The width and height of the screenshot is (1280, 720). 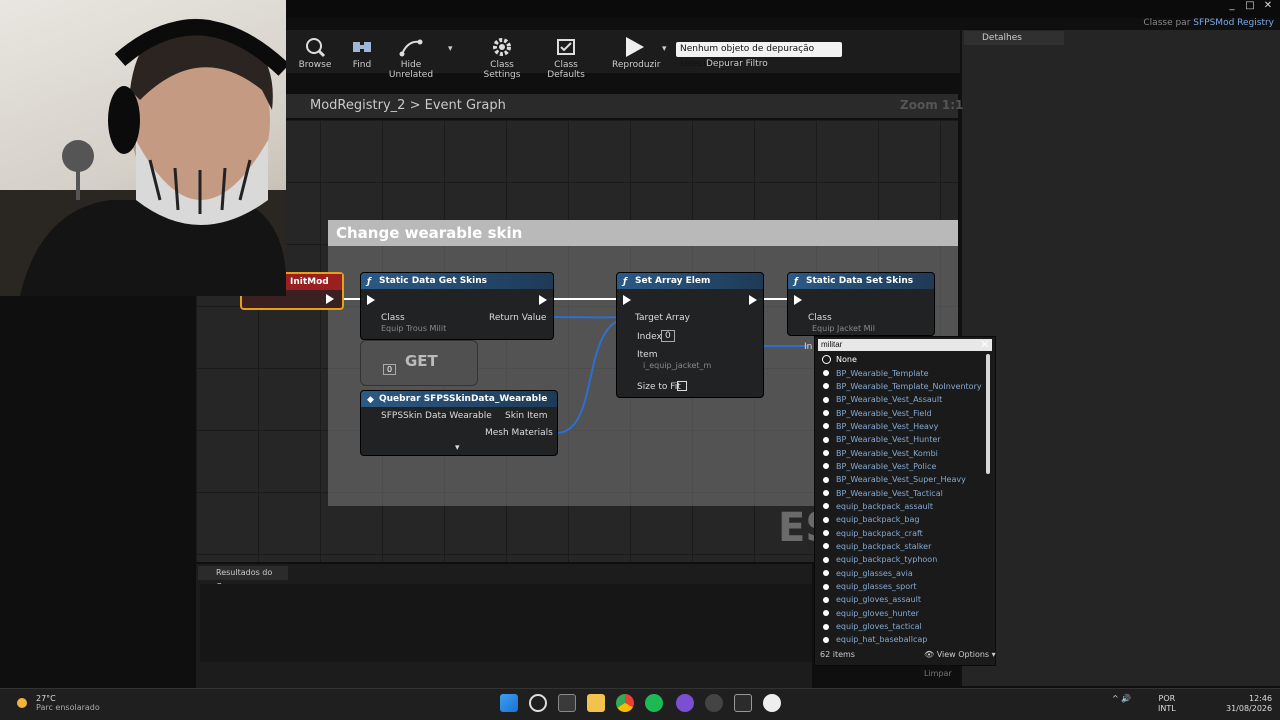 I want to click on chrome-icon, so click(x=625, y=703).